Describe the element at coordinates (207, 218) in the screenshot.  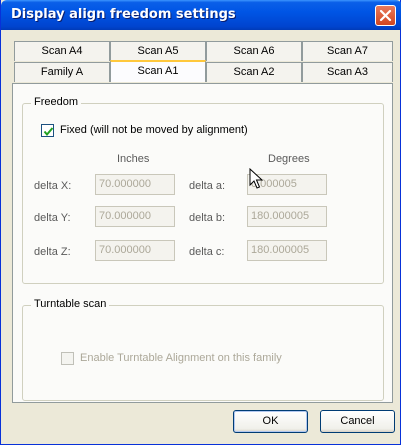
I see `delta-b-label: delta b:` at that location.